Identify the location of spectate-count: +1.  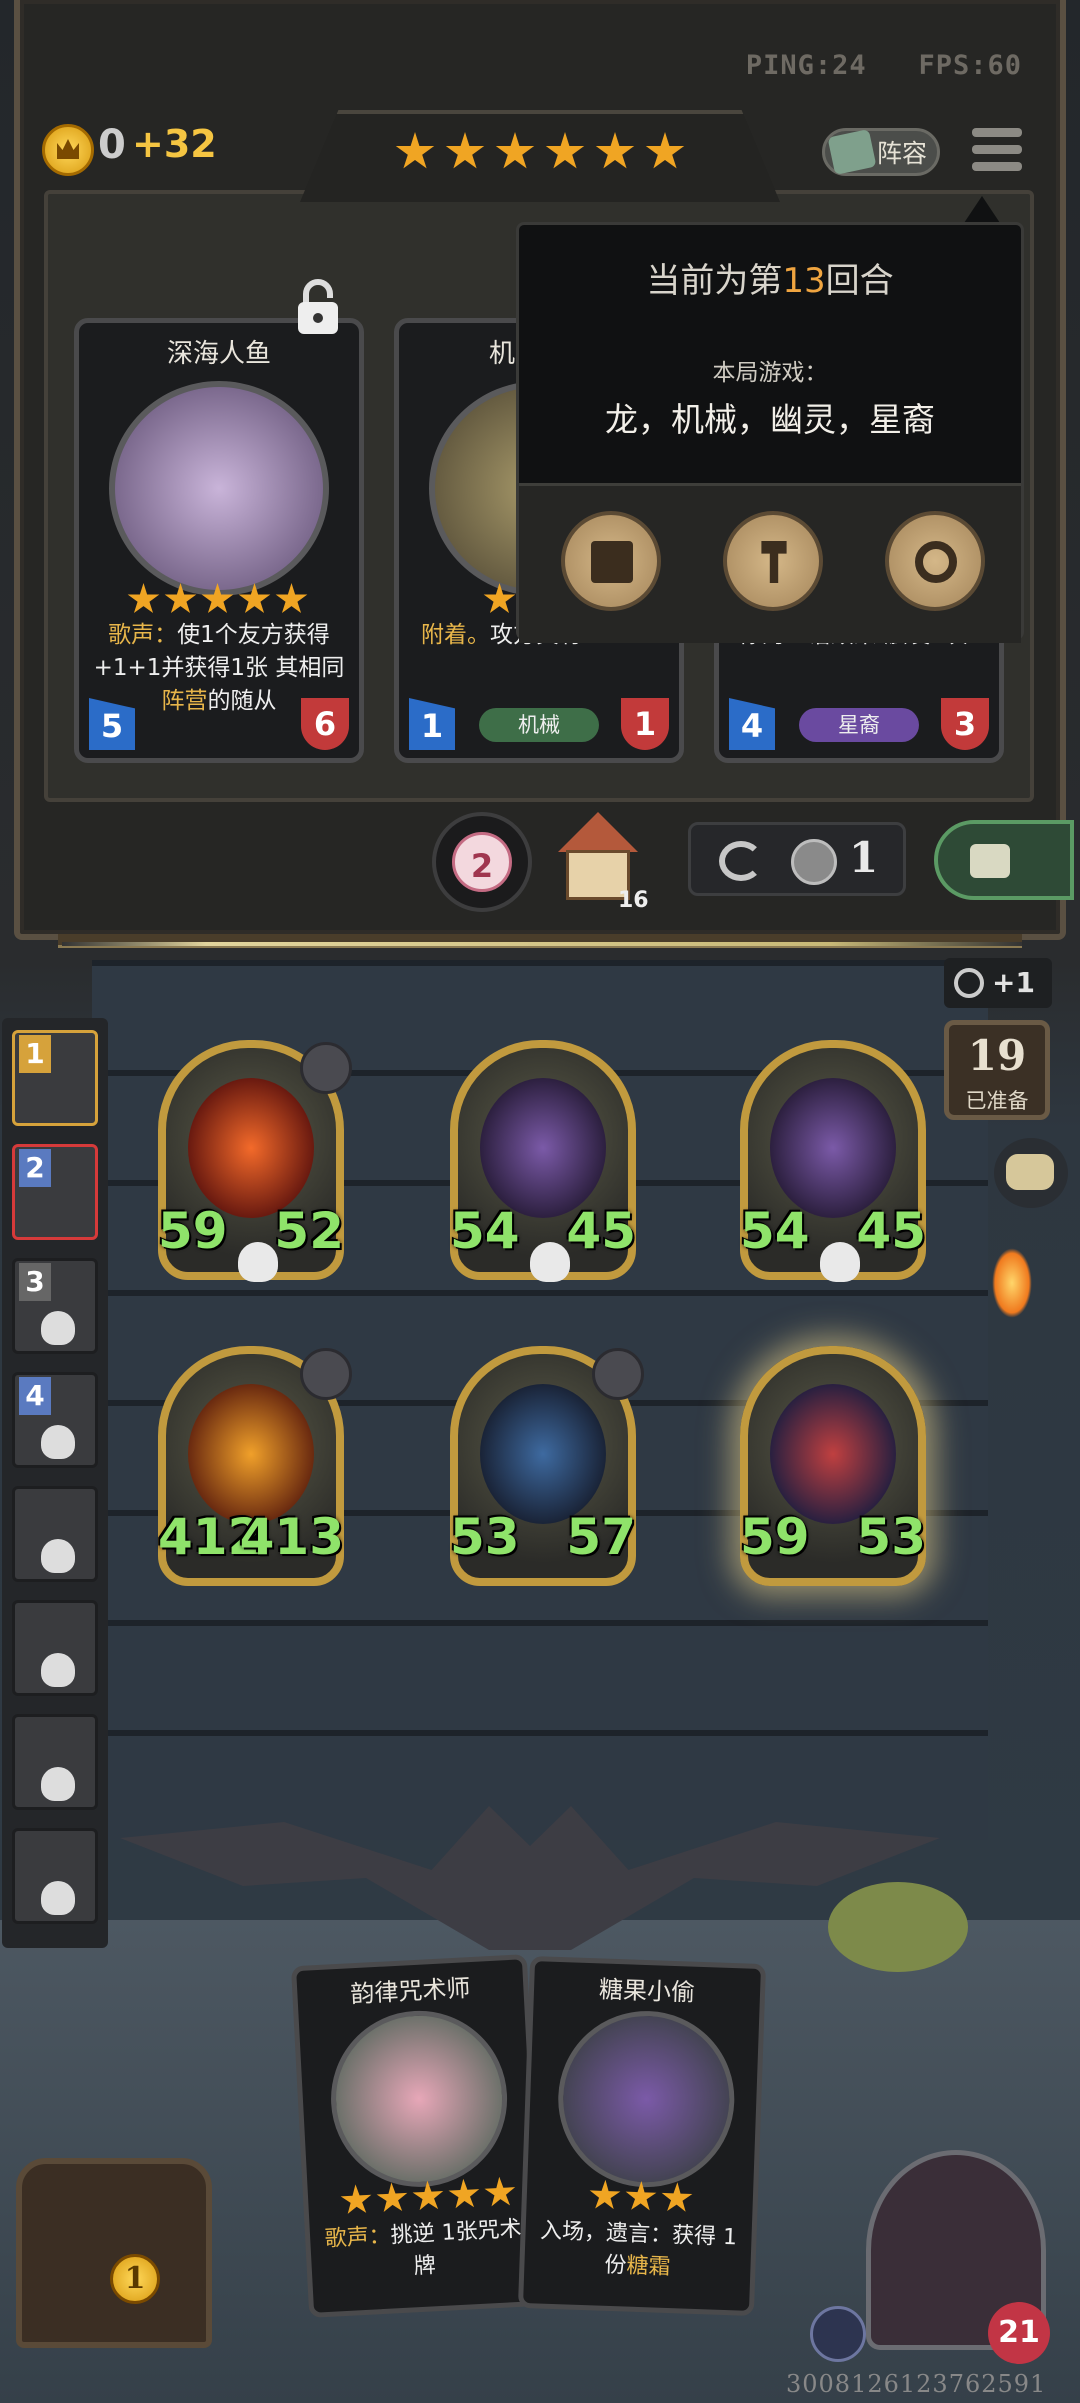
(998, 983).